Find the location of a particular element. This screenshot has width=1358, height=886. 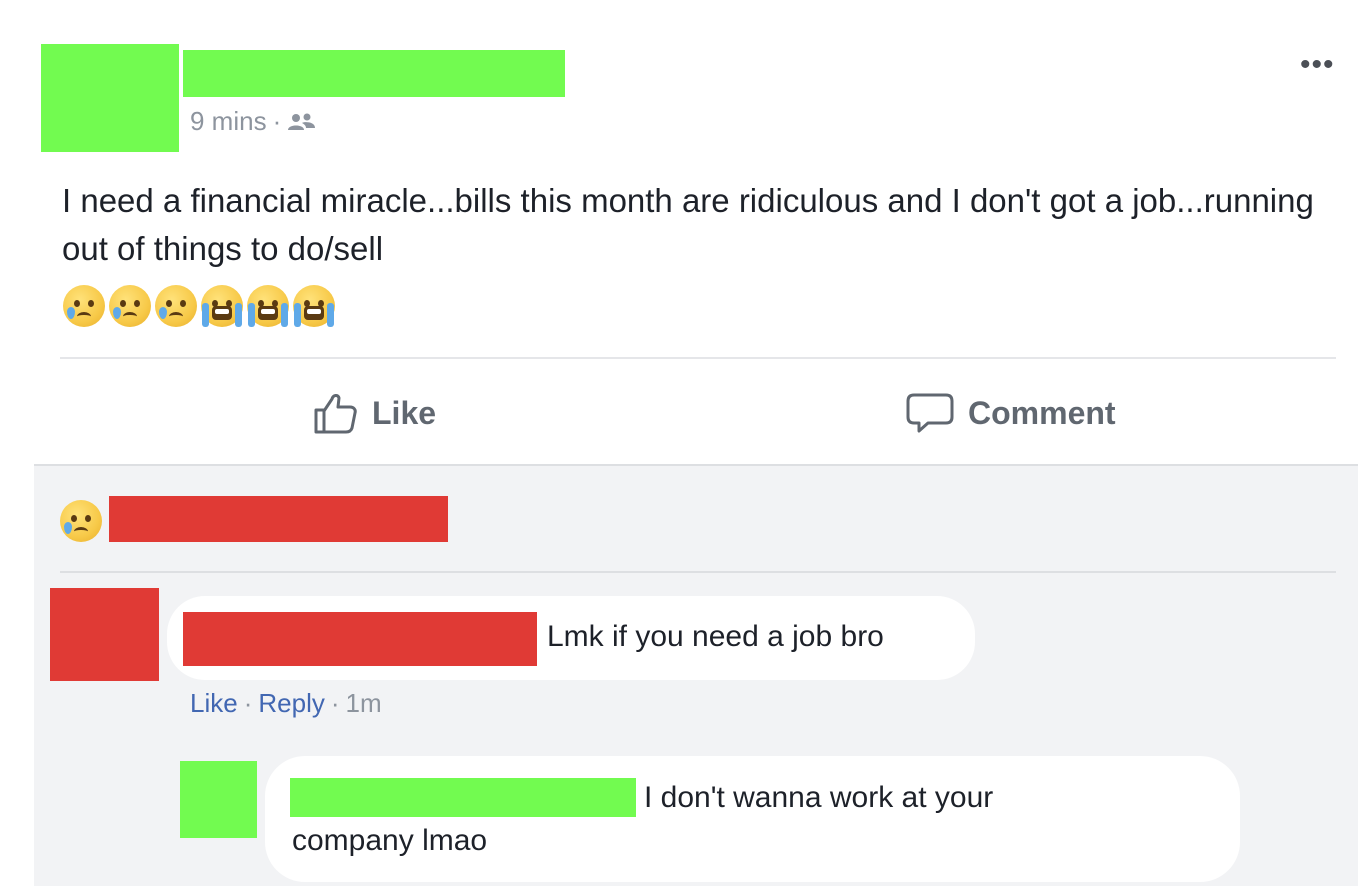

comment-actions: Like · Reply · 1m is located at coordinates (286, 703).